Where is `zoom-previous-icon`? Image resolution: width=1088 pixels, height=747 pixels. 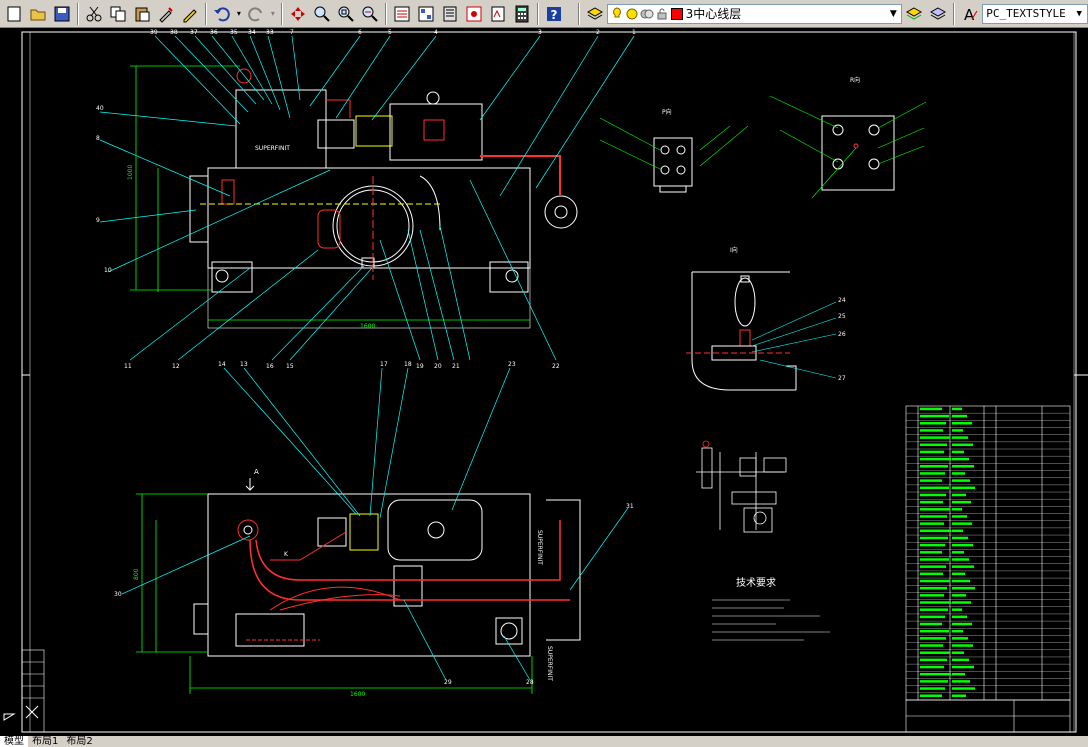
zoom-previous-icon is located at coordinates (370, 14).